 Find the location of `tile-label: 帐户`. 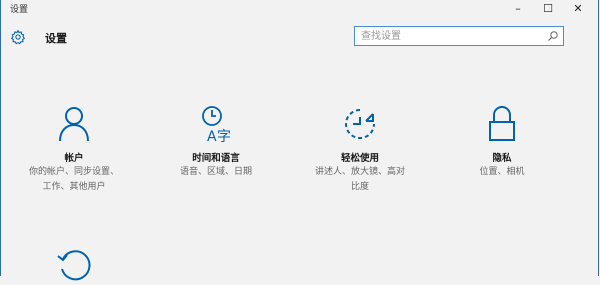

tile-label: 帐户 is located at coordinates (74, 158).